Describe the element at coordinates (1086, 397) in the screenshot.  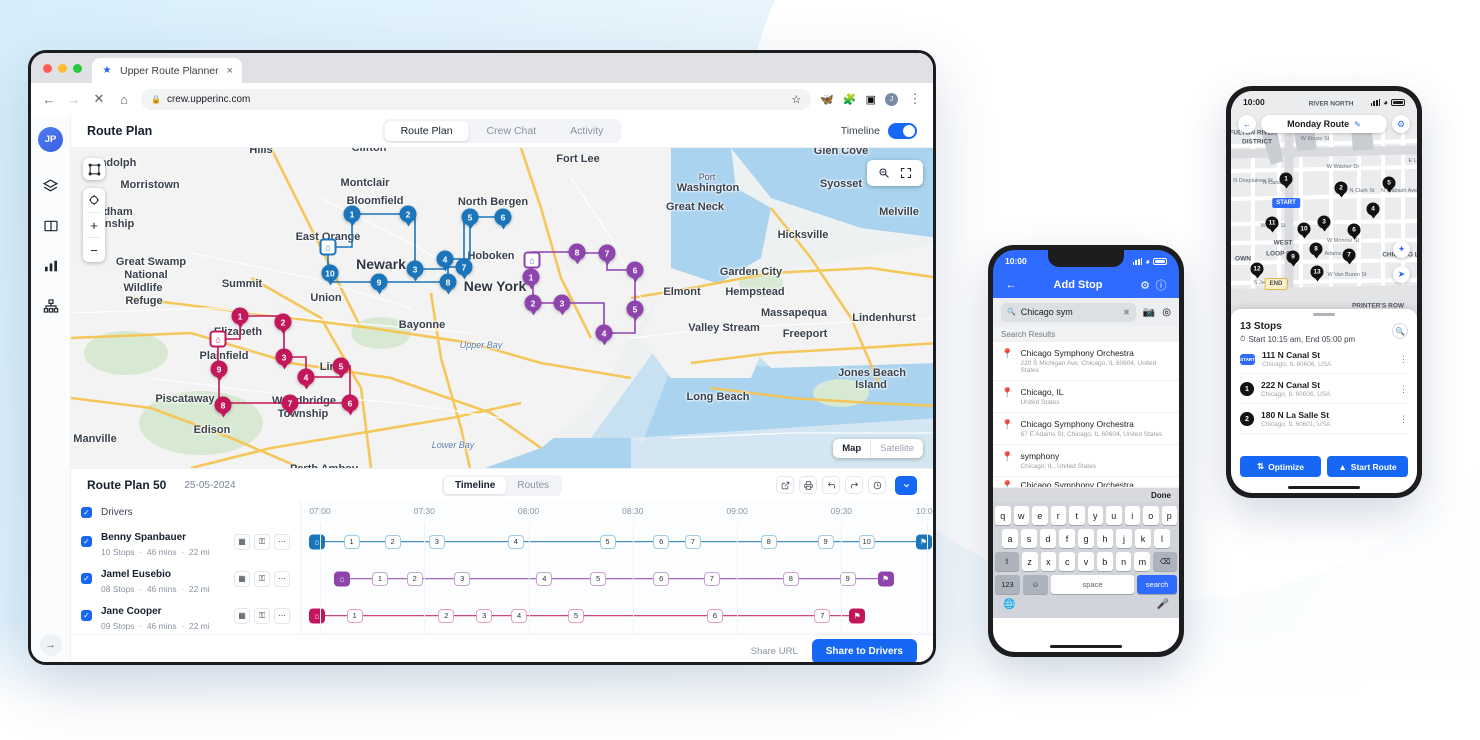
I see `search-result-item: 📍 Chicago, IL United States` at that location.